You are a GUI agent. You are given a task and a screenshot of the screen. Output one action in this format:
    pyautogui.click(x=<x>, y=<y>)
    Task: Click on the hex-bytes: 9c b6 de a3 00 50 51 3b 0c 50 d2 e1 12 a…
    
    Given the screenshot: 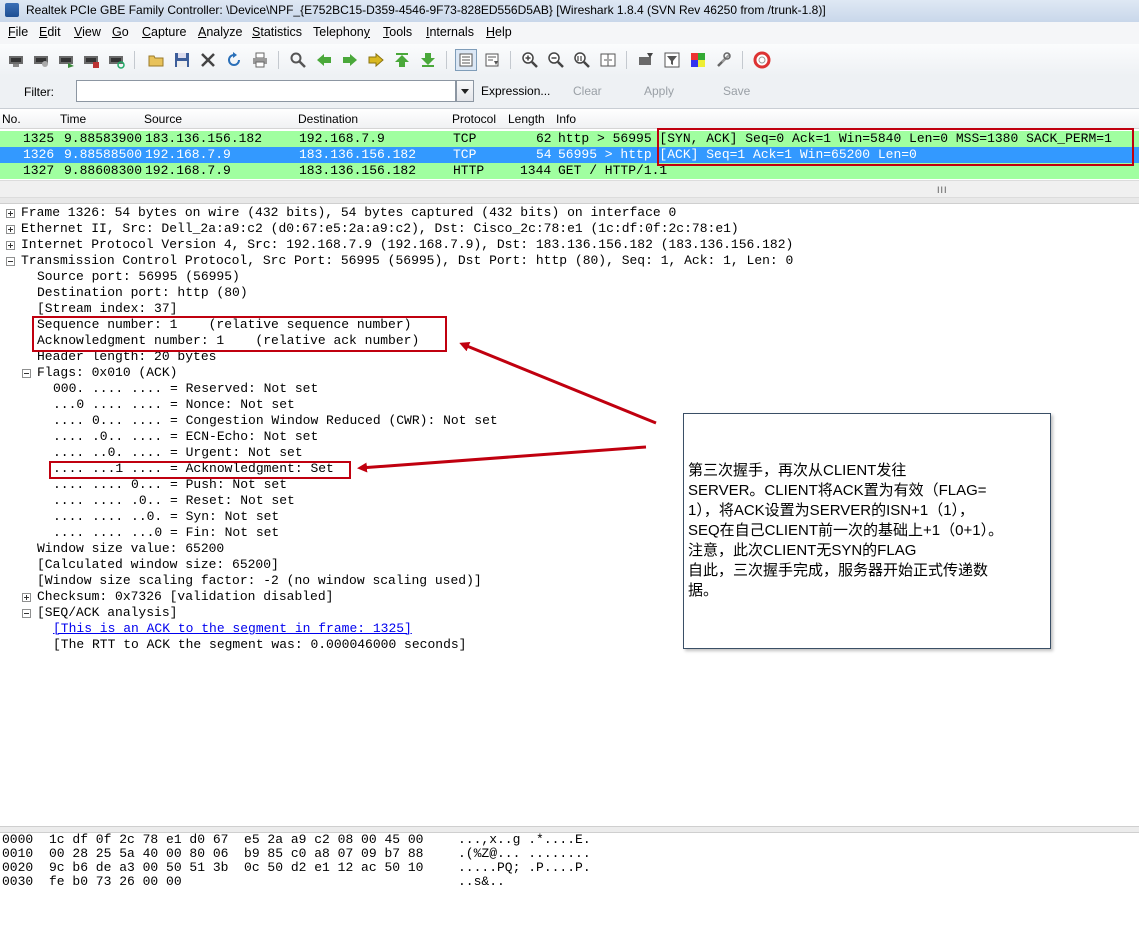 What is the action you would take?
    pyautogui.click(x=236, y=868)
    